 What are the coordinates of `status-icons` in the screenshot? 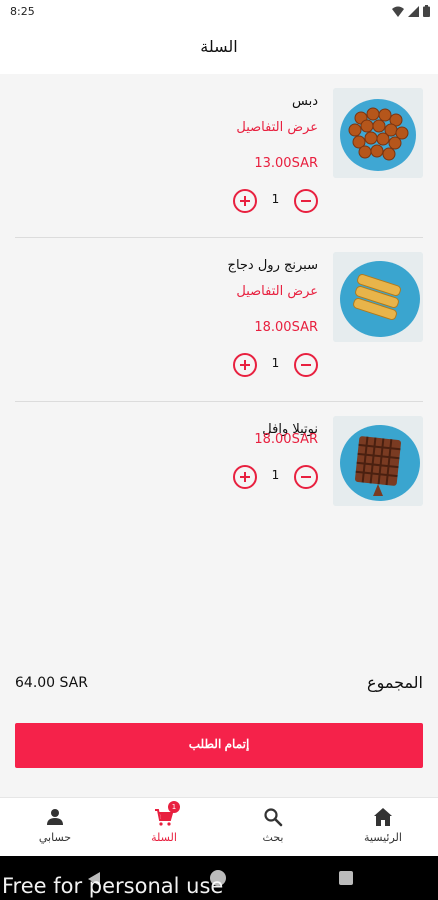 It's located at (411, 11).